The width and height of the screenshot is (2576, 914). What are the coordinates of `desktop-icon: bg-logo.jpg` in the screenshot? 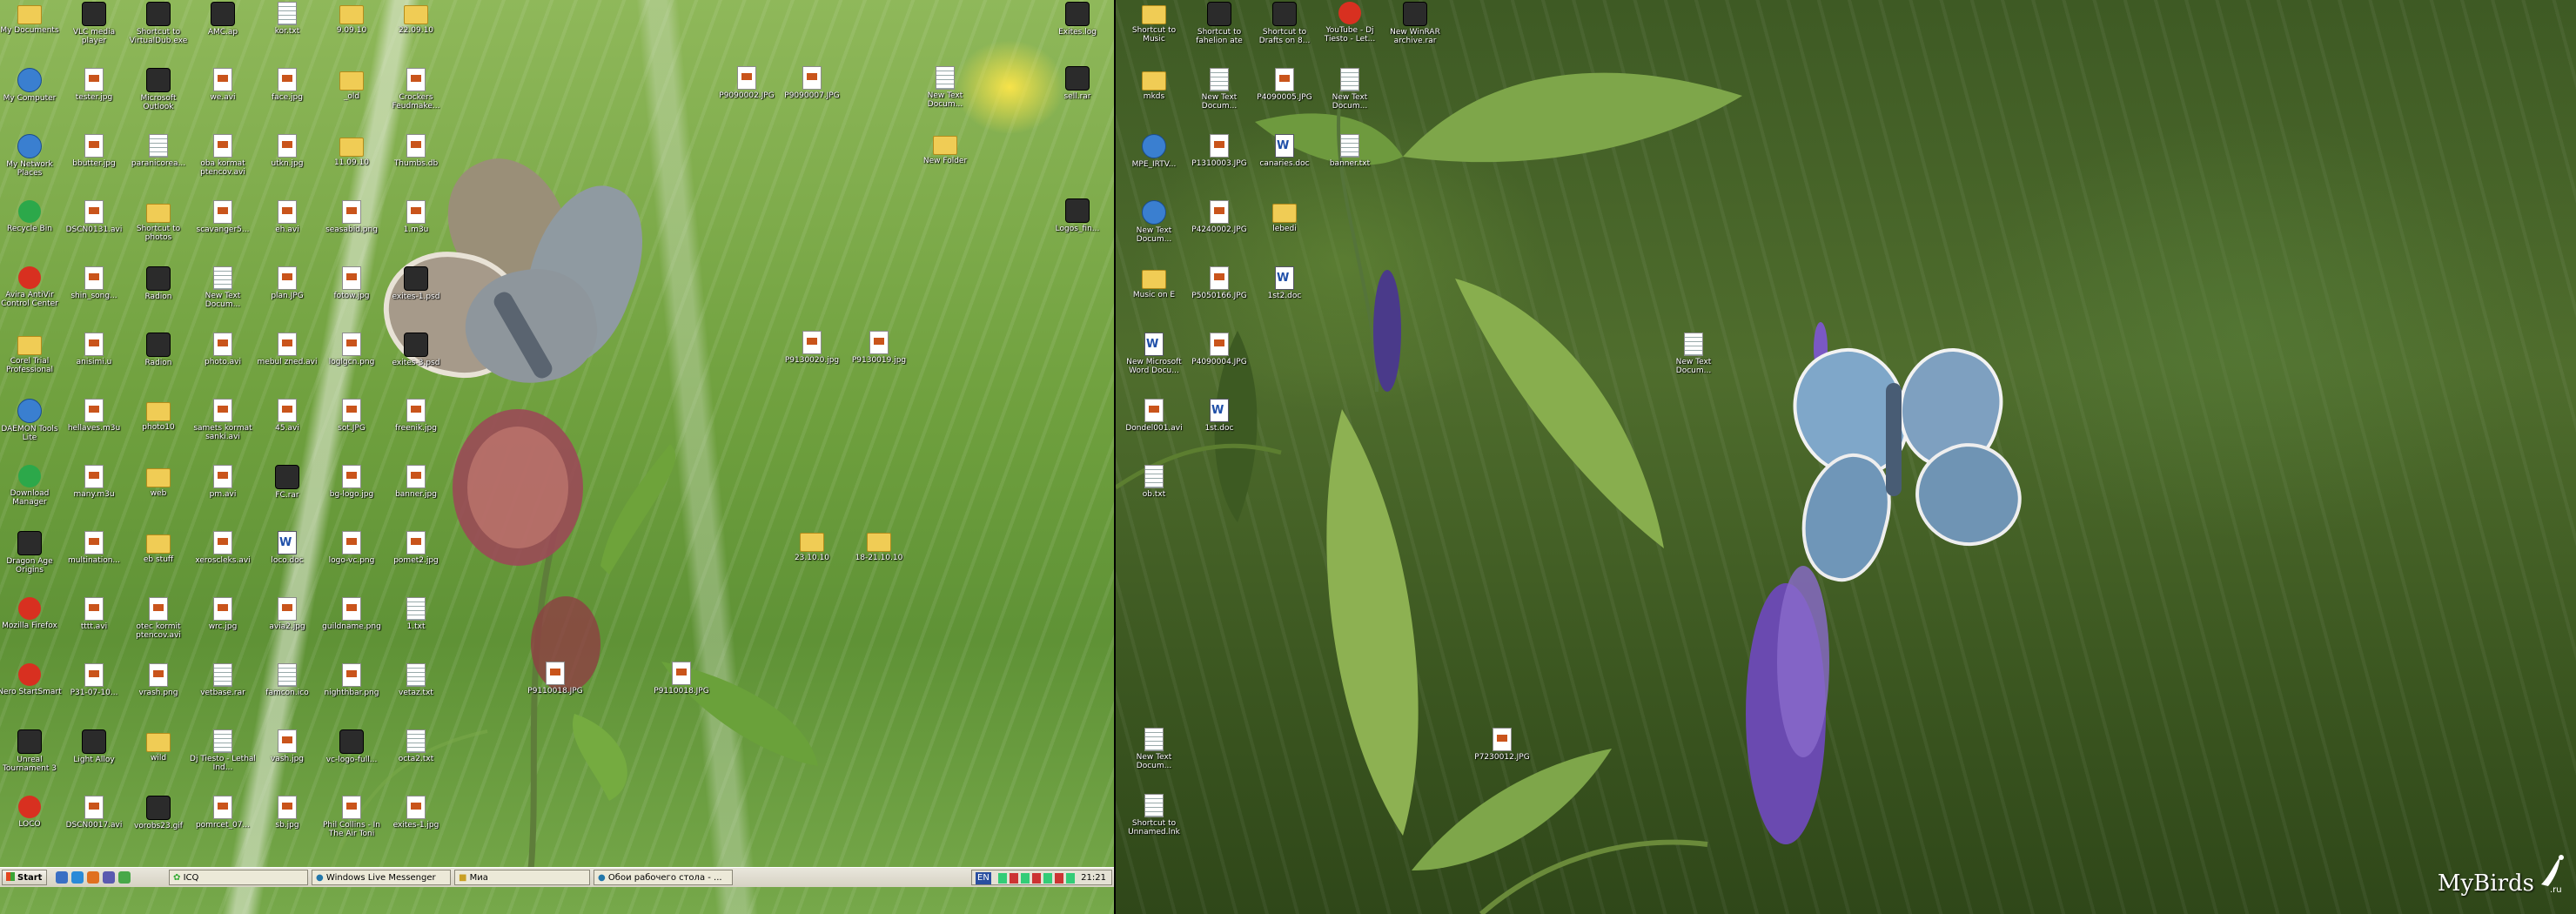 It's located at (352, 482).